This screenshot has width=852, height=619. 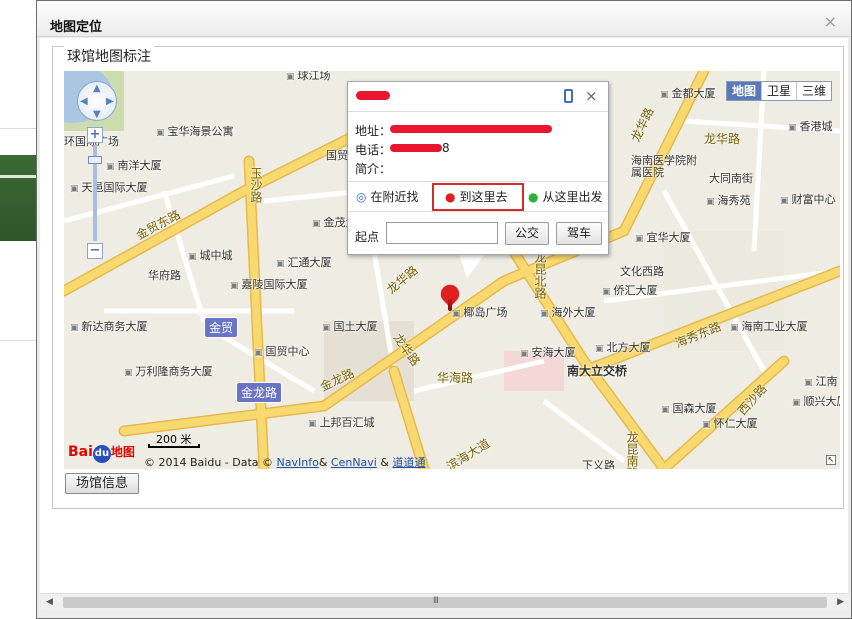 What do you see at coordinates (269, 284) in the screenshot?
I see `poi-label: 嘉陵国际大厦` at bounding box center [269, 284].